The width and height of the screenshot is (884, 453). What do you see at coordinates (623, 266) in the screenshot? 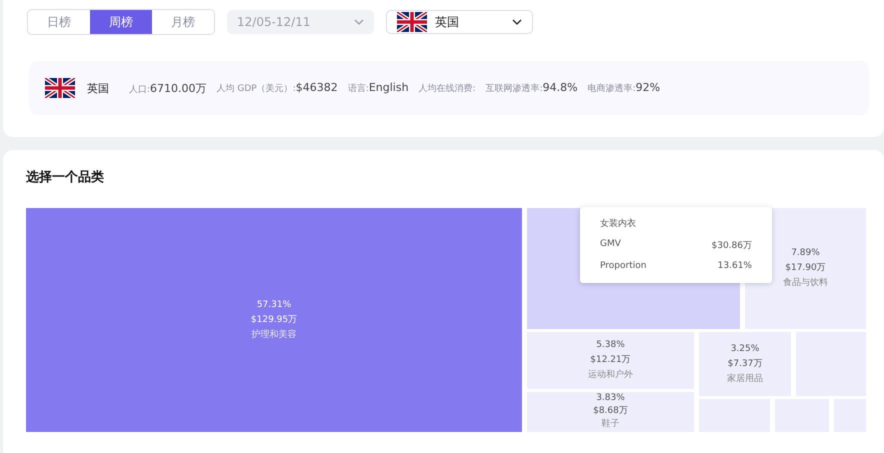
I see `tooltip-label: Proportion` at bounding box center [623, 266].